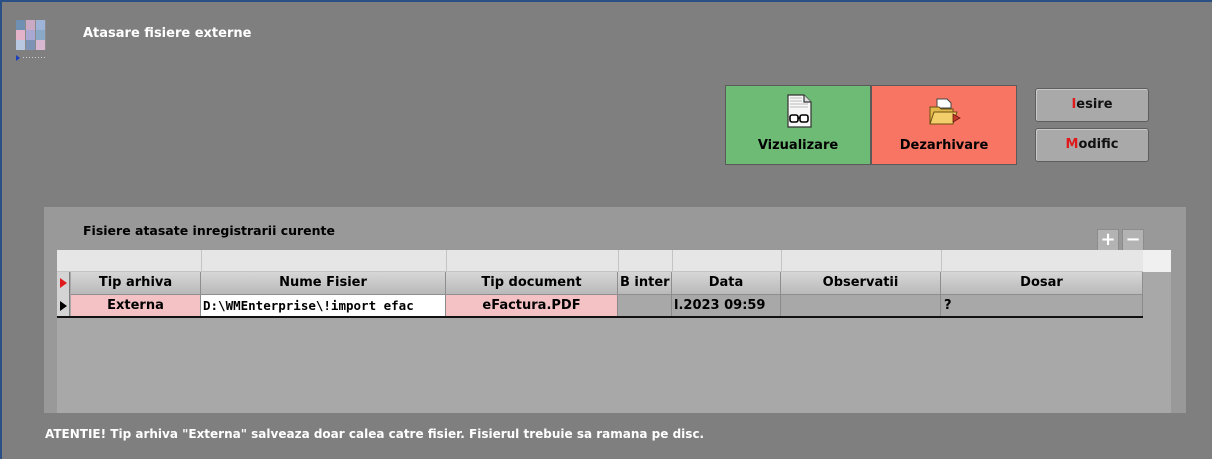 The height and width of the screenshot is (459, 1212). I want to click on column-header-nume-fisier: Nume Fisier, so click(323, 283).